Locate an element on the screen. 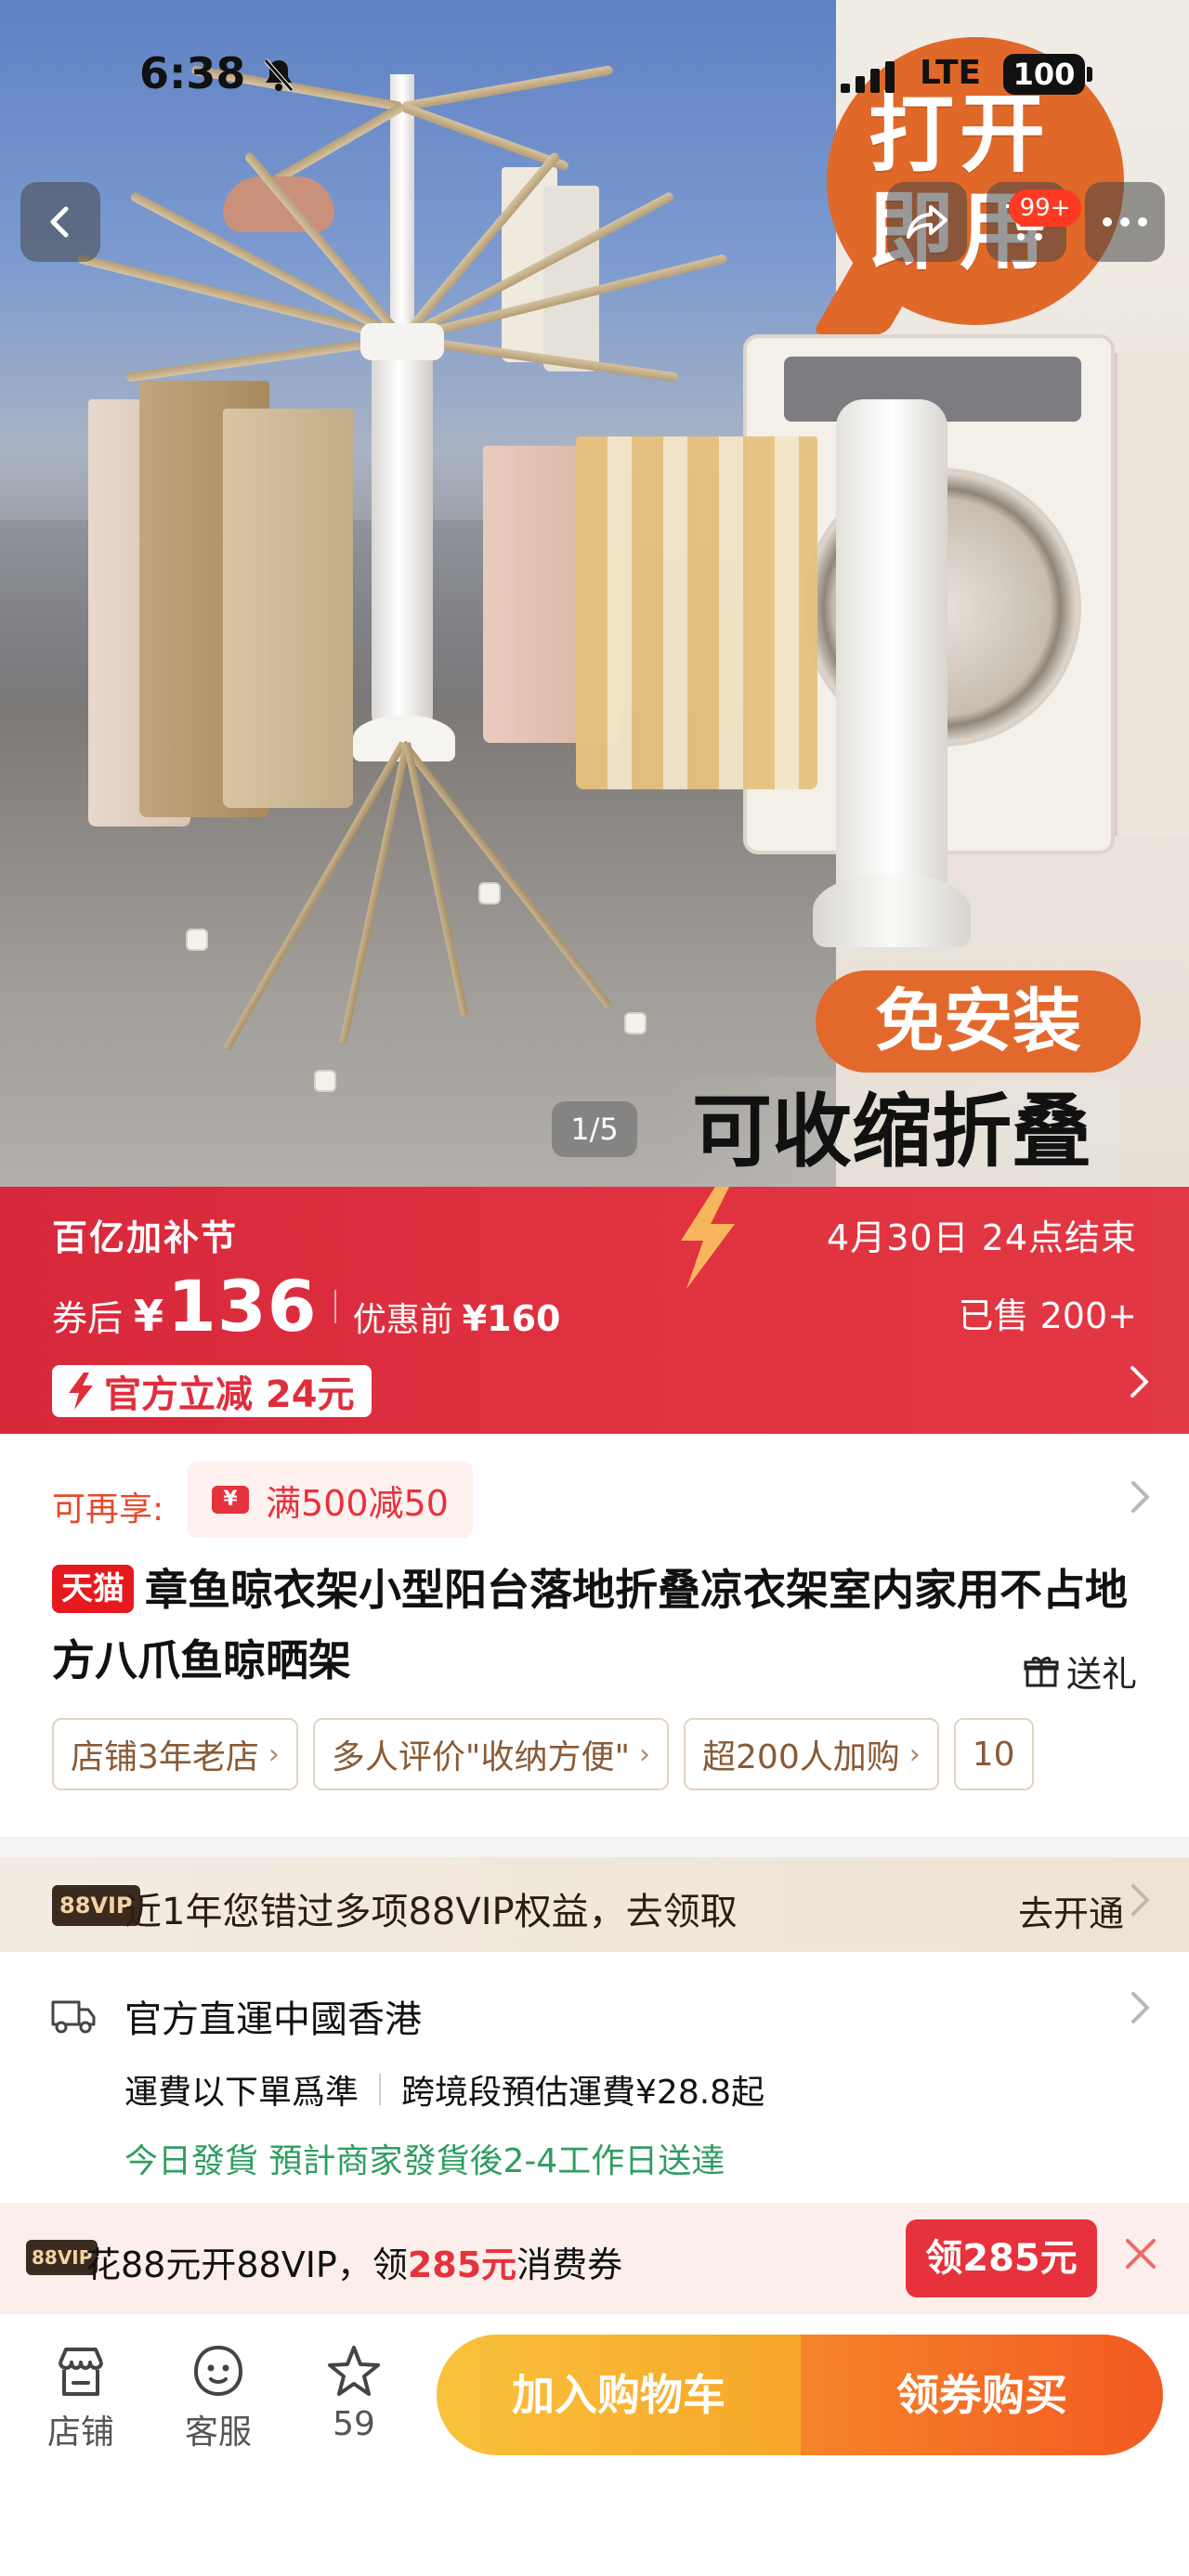 This screenshot has width=1189, height=2576. folded-rack-base is located at coordinates (892, 910).